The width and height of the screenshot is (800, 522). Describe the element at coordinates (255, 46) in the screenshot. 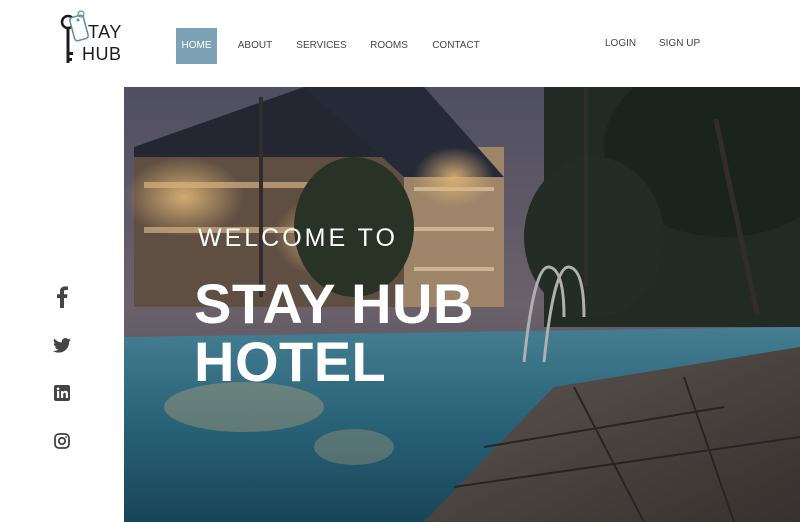

I see `nav-about: ABOUT` at that location.